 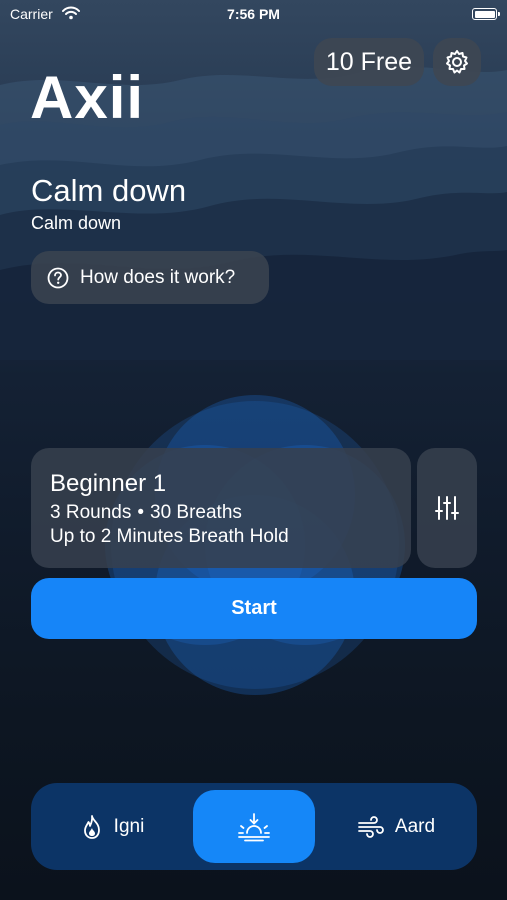 I want to click on flame-icon, so click(x=92, y=827).